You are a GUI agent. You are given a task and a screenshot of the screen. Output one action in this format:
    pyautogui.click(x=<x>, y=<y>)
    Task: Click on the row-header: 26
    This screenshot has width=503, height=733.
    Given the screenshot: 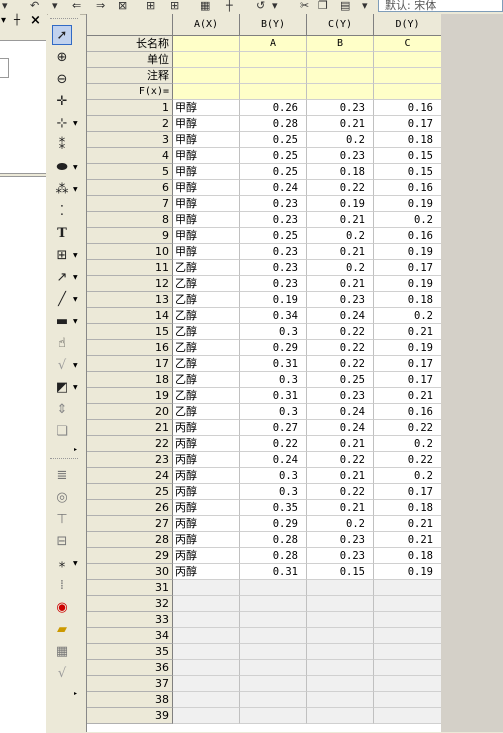 What is the action you would take?
    pyautogui.click(x=130, y=508)
    